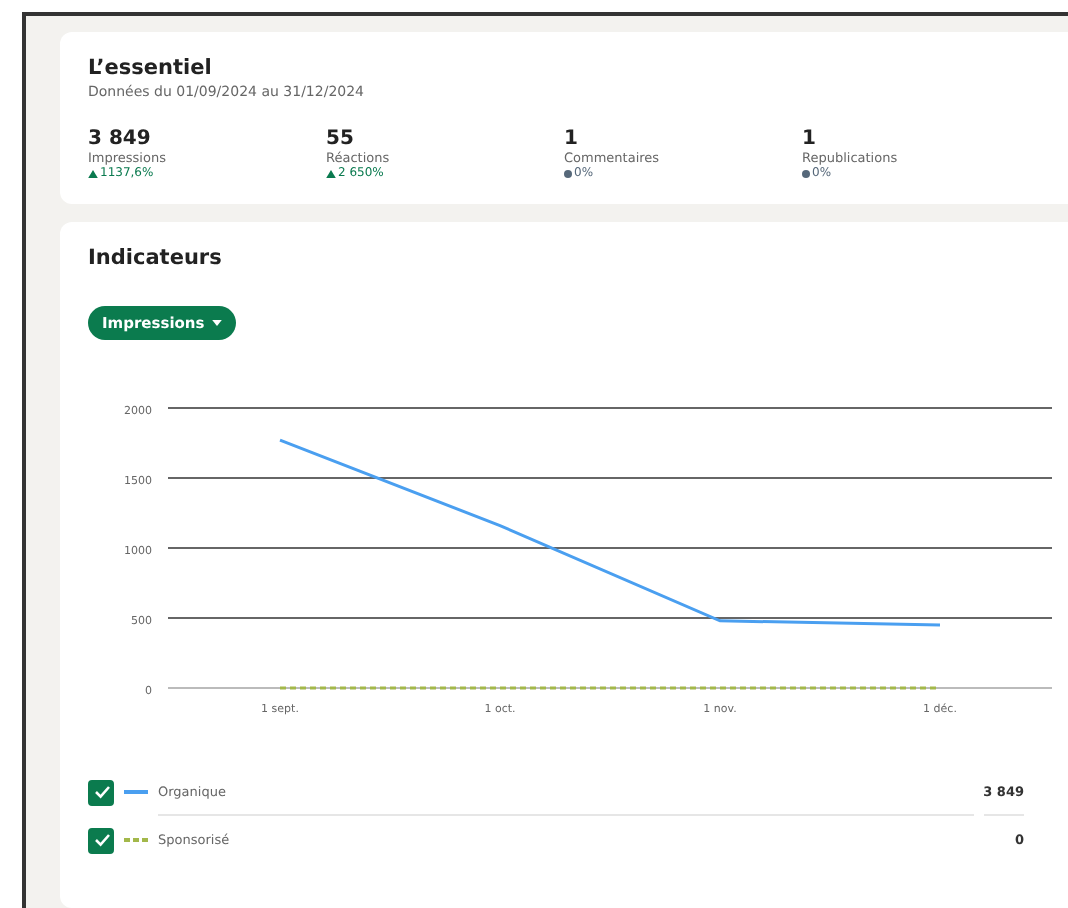  I want to click on metric-value: 3 849, so click(120, 139).